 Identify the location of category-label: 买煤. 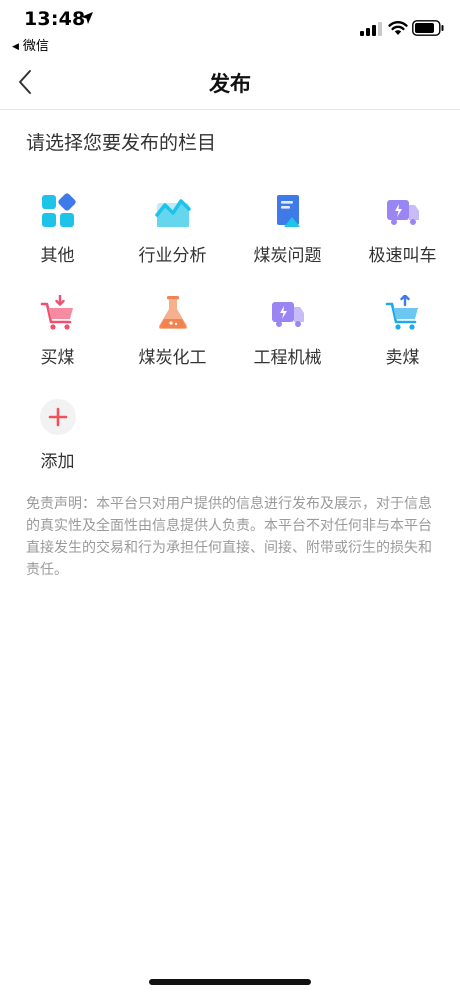
(57, 358).